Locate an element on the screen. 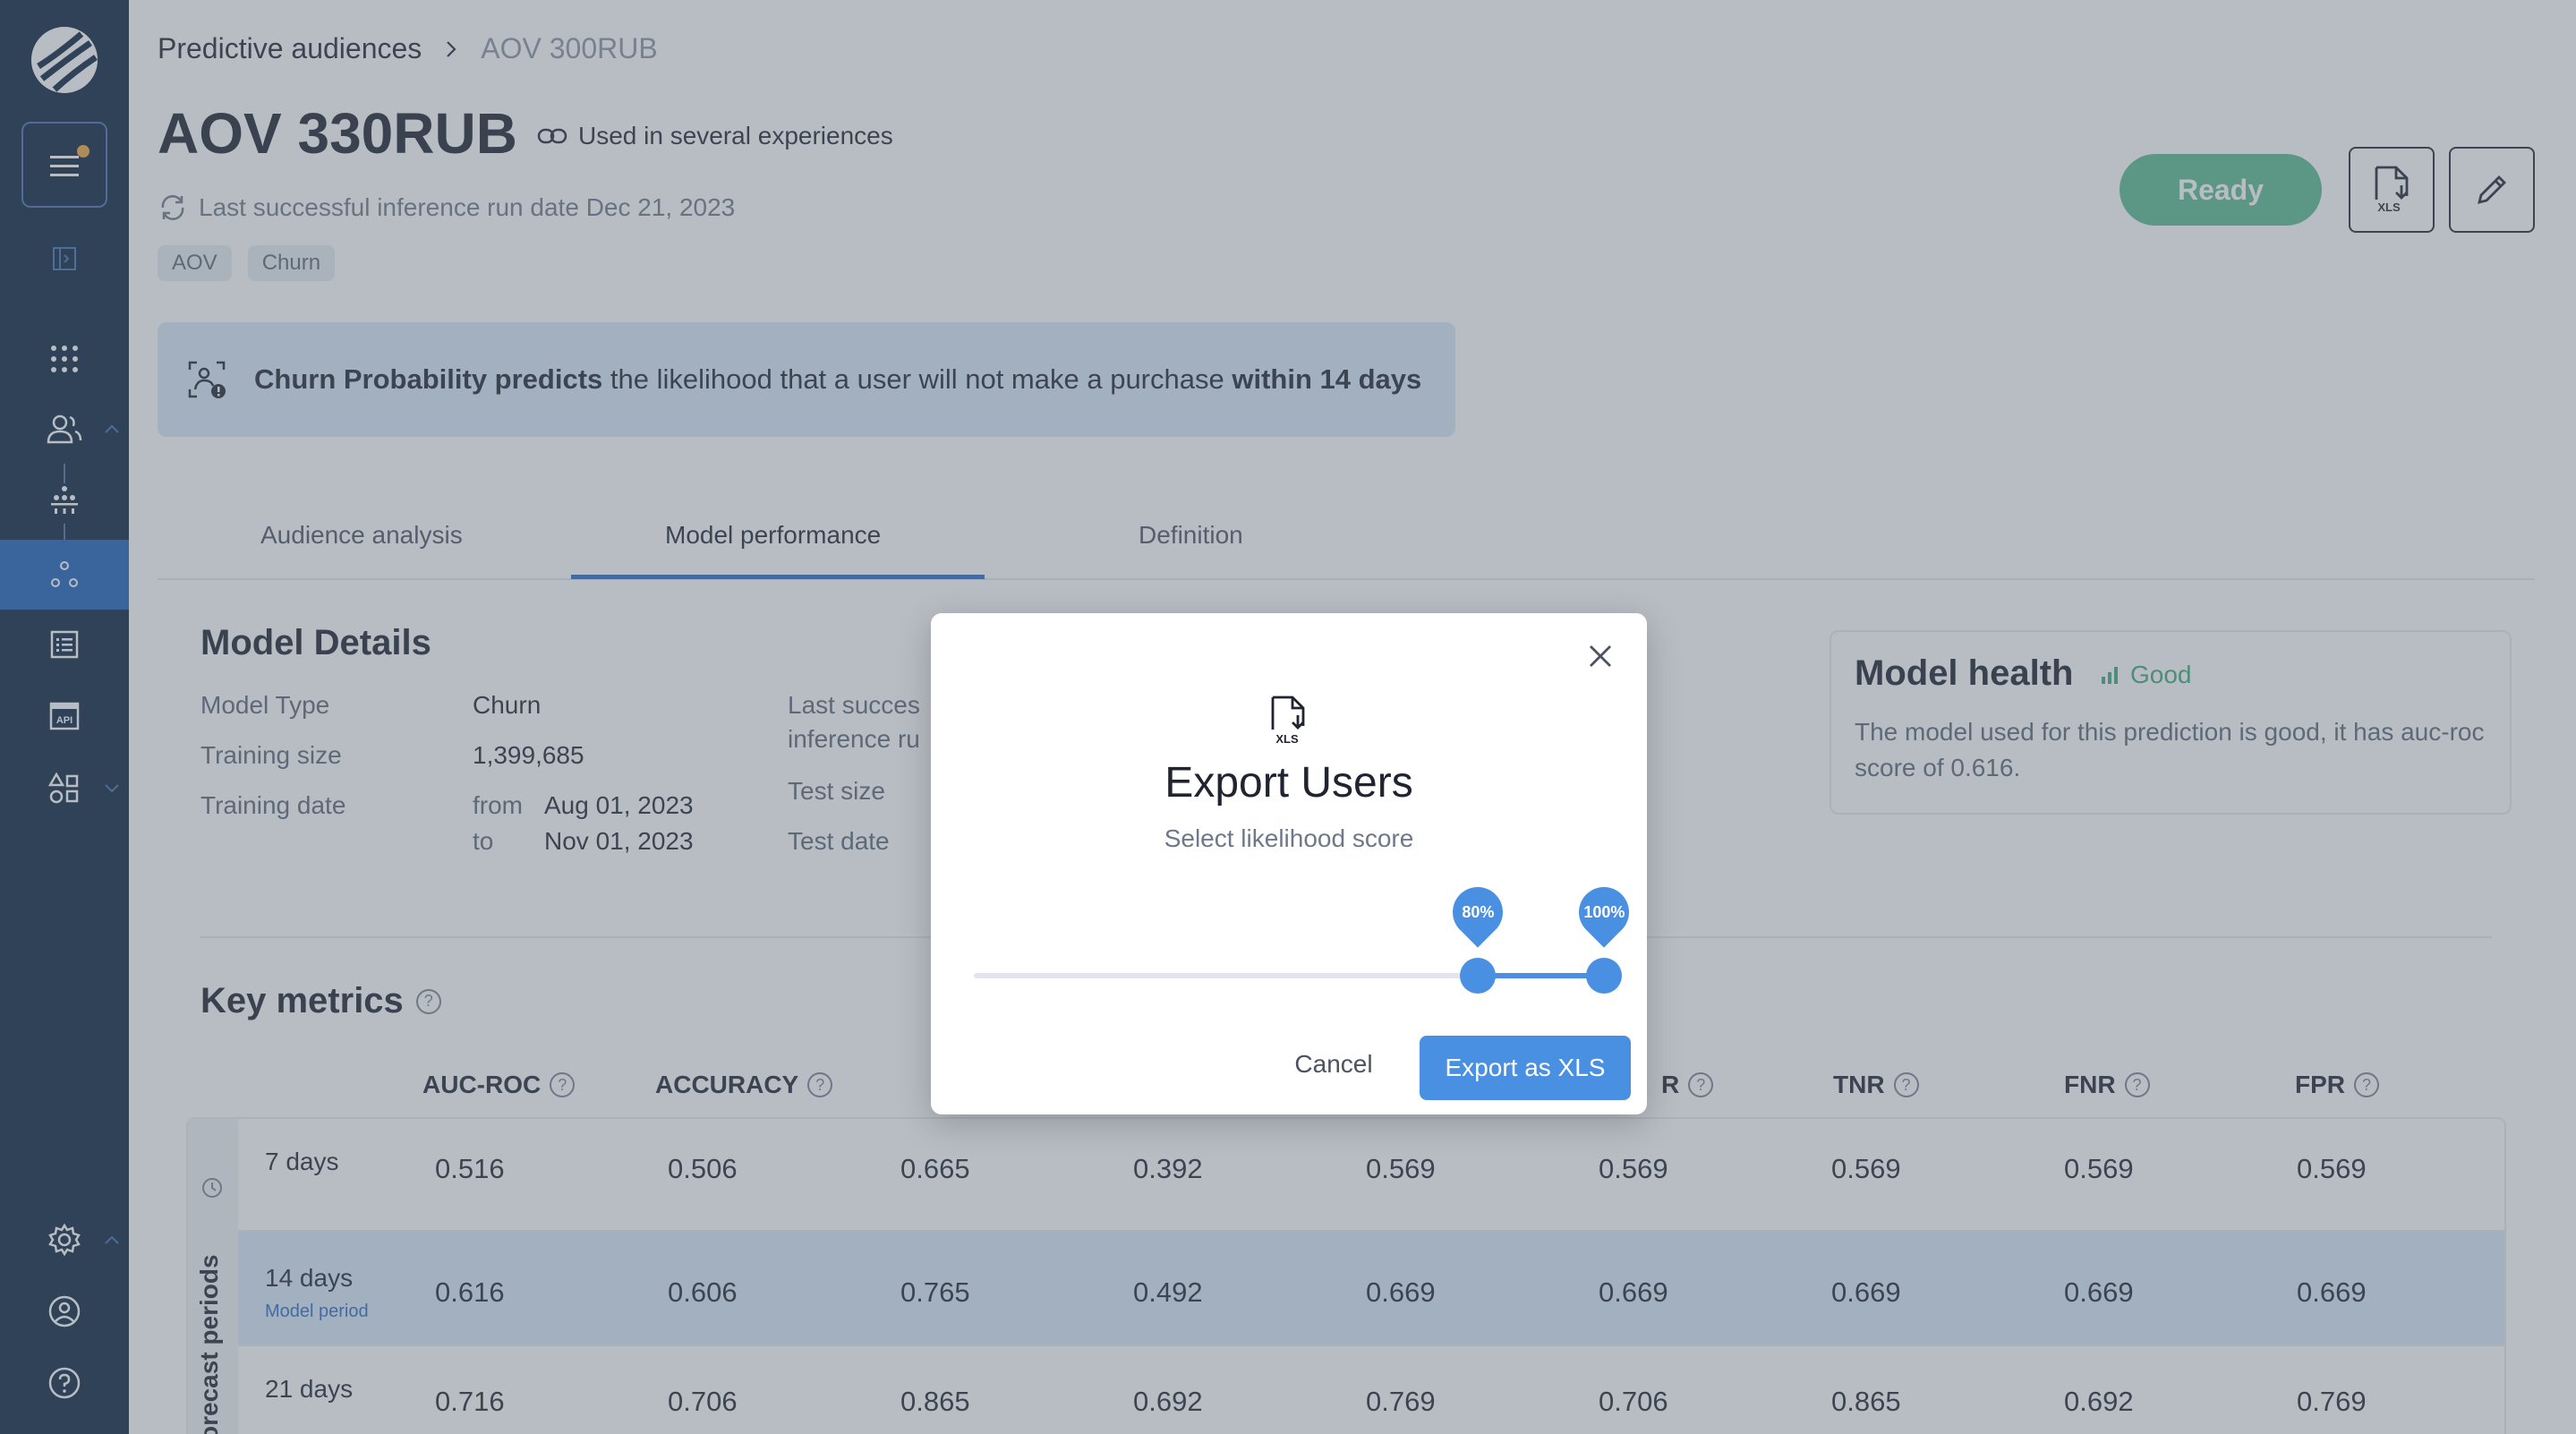 This screenshot has width=2576, height=1434. slider-max-handle is located at coordinates (1604, 976).